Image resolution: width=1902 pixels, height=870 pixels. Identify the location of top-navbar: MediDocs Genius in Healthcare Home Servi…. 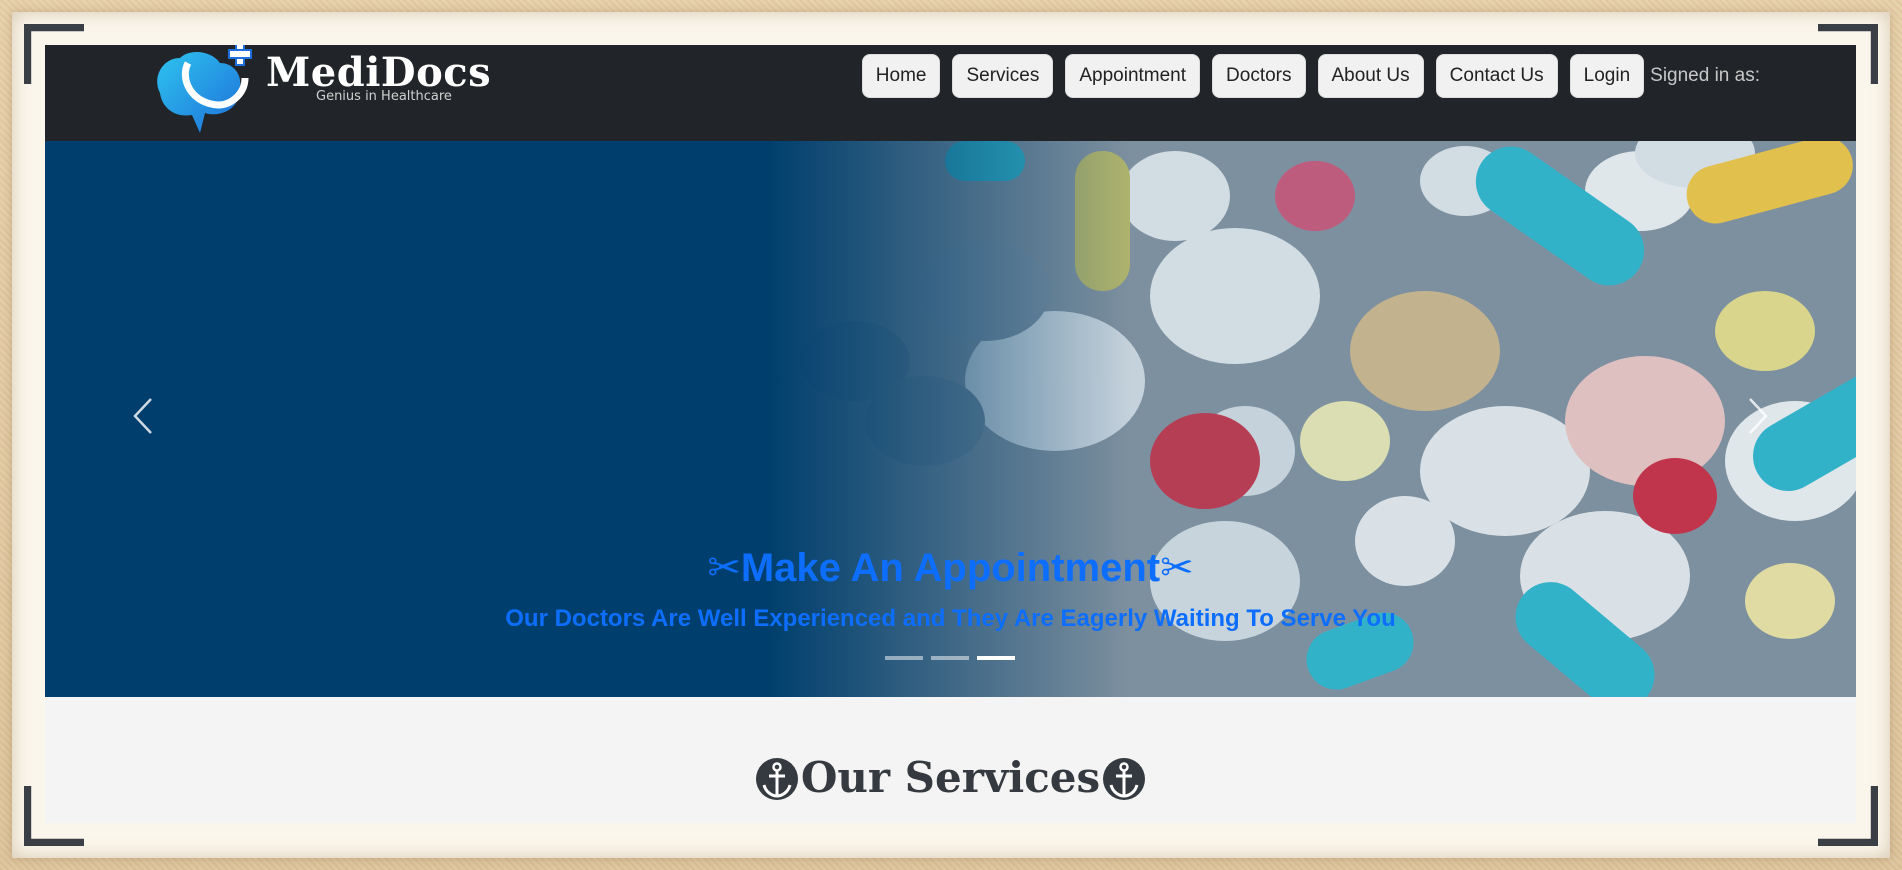
(950, 93).